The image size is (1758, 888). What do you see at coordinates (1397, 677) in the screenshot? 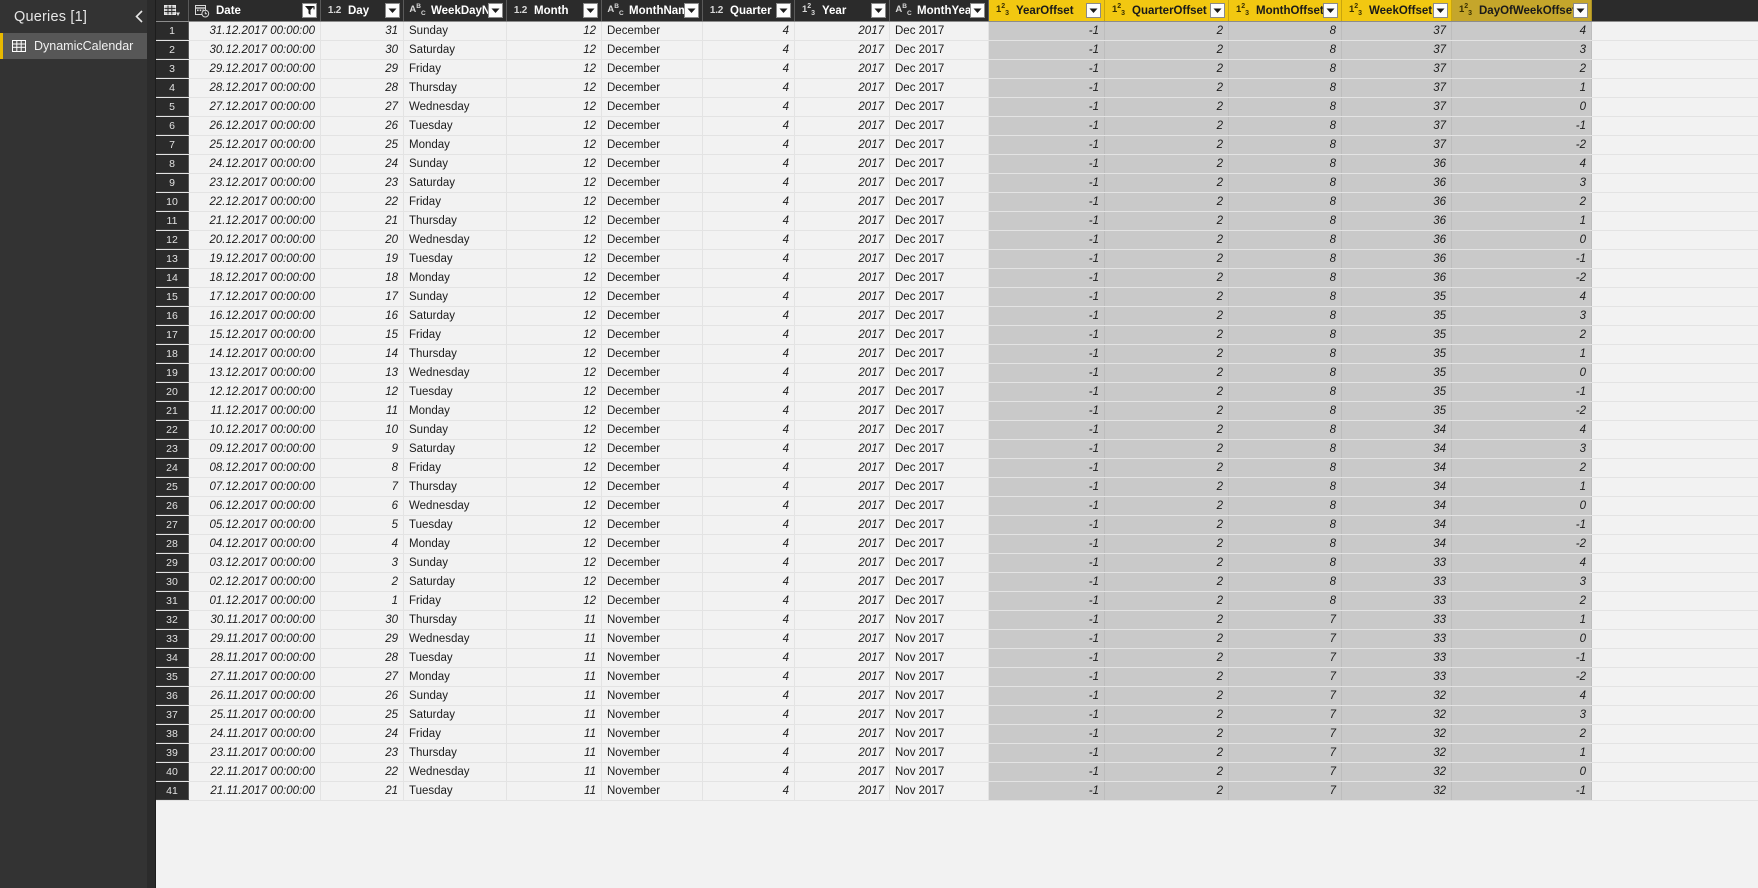
I see `cell-weekoffset: 33` at bounding box center [1397, 677].